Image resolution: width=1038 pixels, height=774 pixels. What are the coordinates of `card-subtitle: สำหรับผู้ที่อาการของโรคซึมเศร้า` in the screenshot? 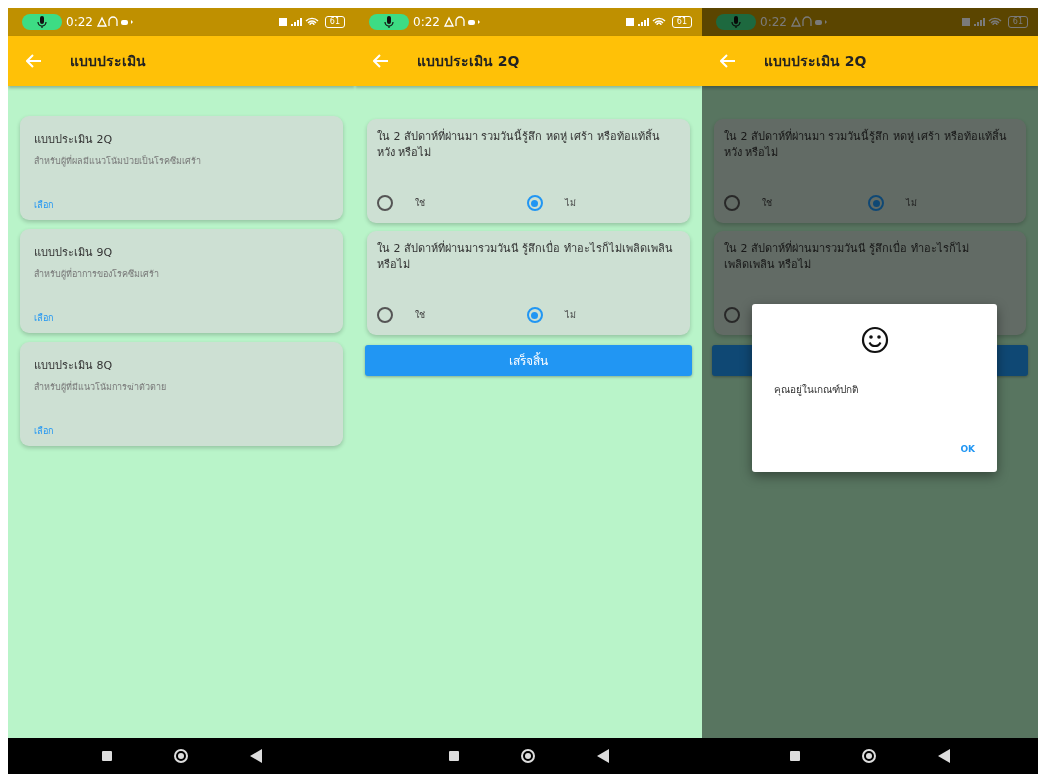 It's located at (97, 274).